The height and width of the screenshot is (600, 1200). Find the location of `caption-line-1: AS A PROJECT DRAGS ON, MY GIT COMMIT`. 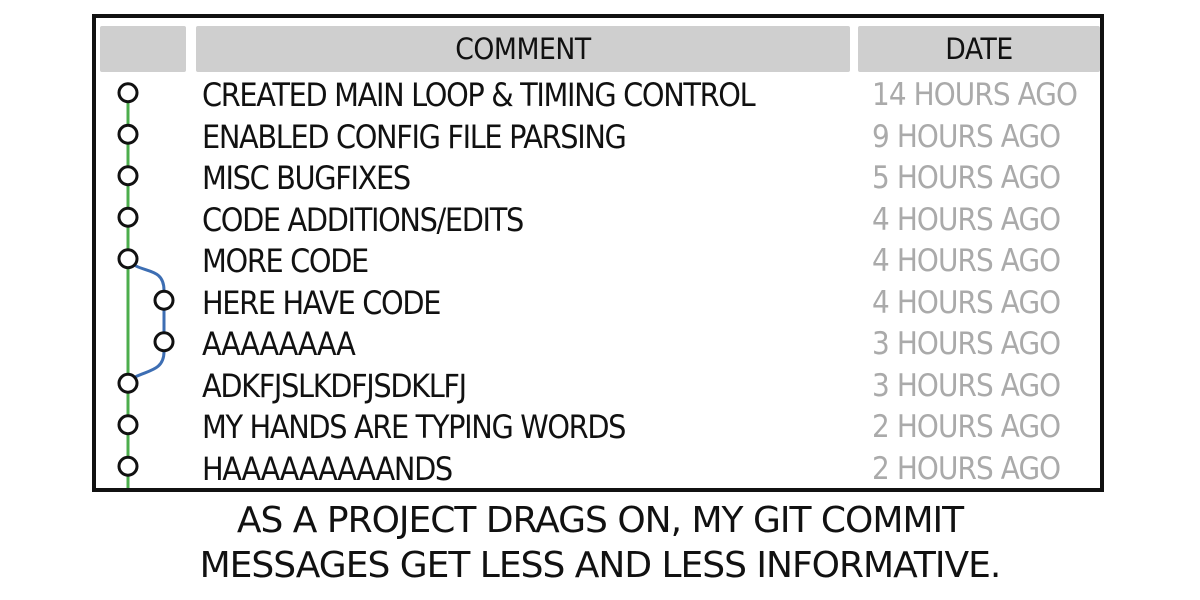

caption-line-1: AS A PROJECT DRAGS ON, MY GIT COMMIT is located at coordinates (600, 520).